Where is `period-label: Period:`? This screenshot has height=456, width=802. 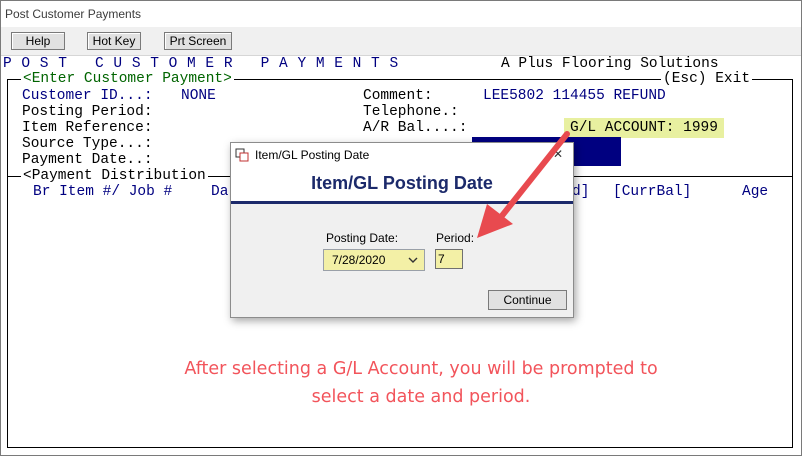 period-label: Period: is located at coordinates (455, 238).